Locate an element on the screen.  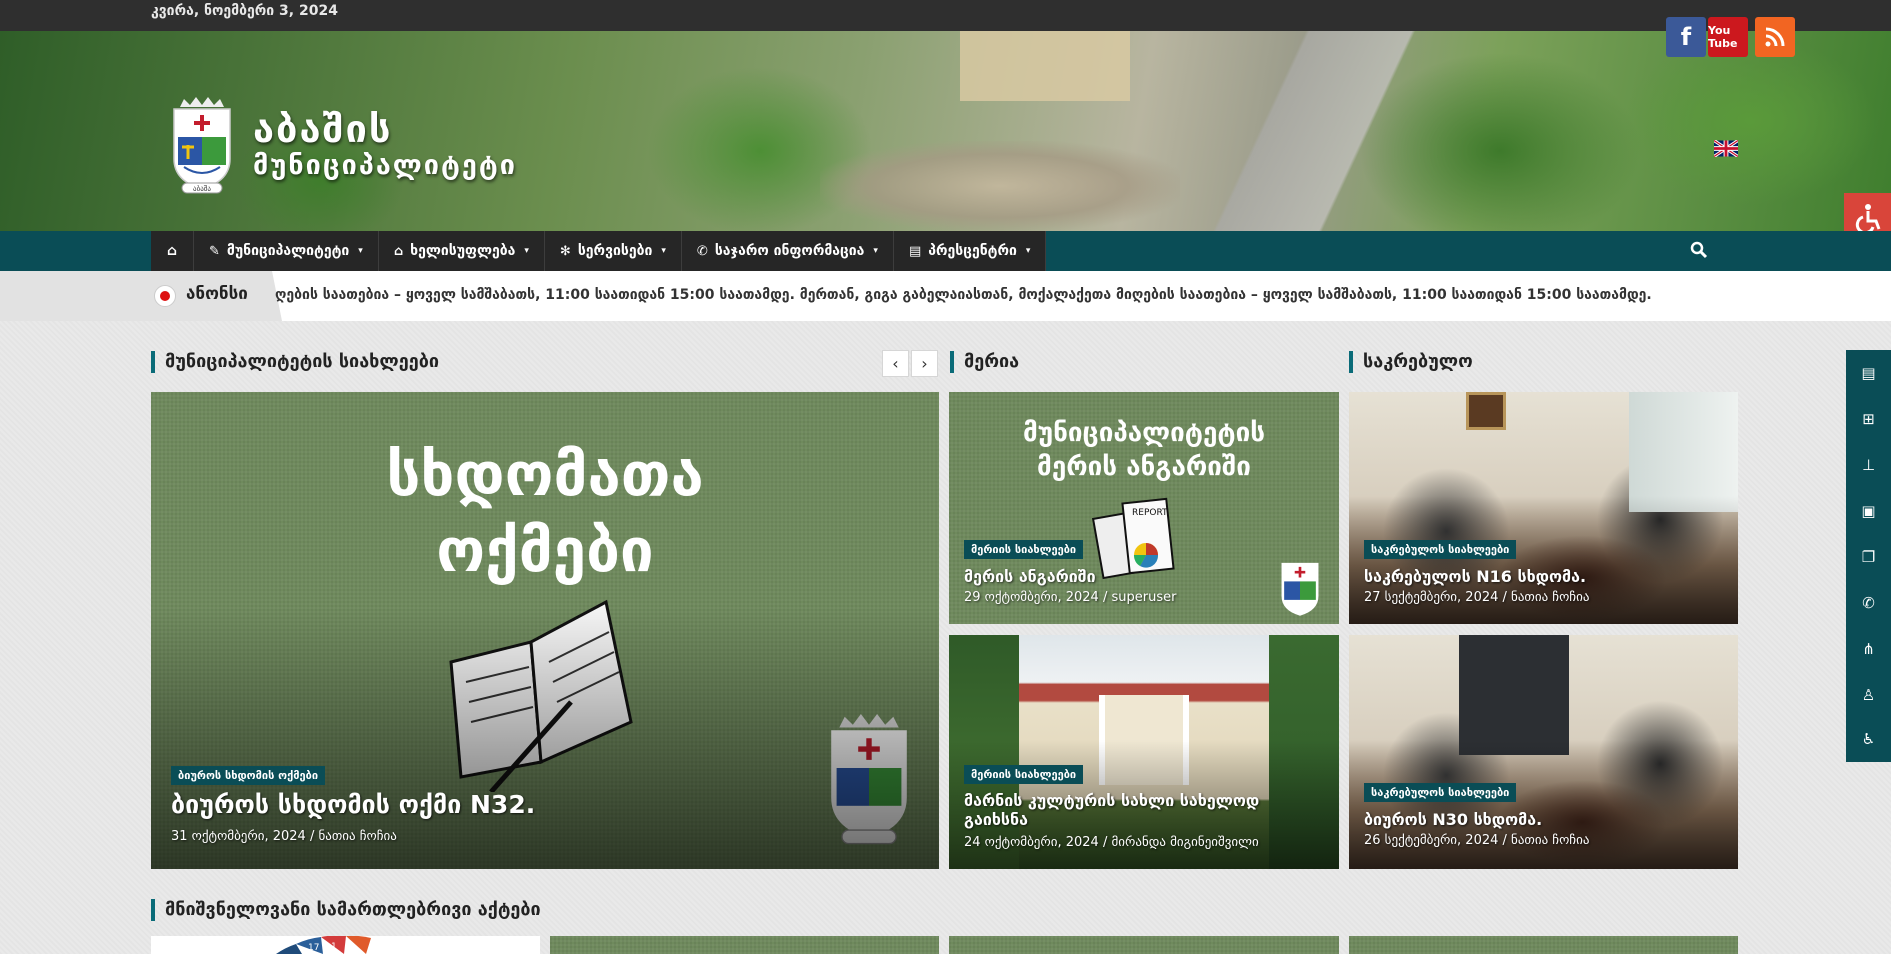
report-illustration: REPORT is located at coordinates (1133, 538).